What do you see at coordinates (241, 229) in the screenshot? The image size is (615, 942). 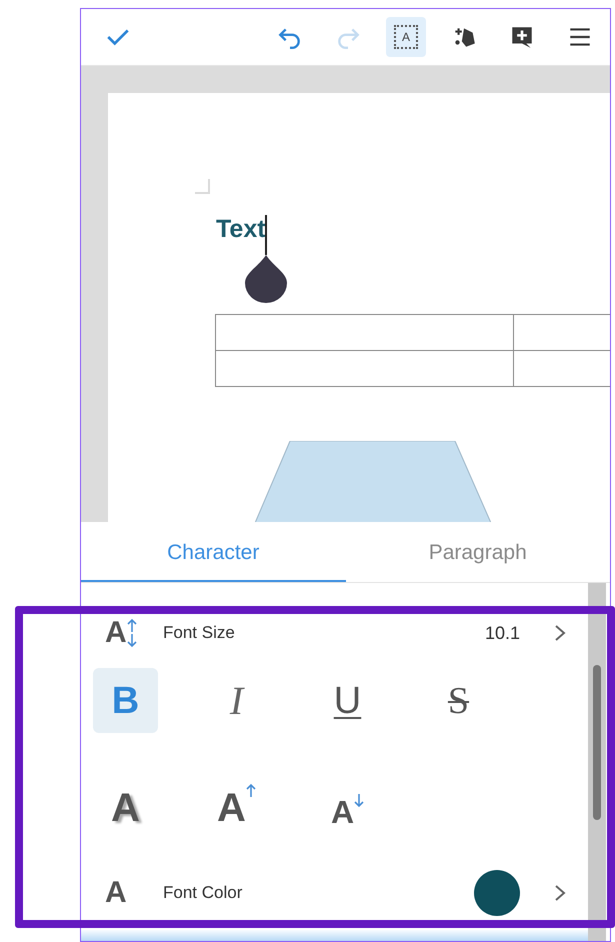 I see `text-box: Text` at bounding box center [241, 229].